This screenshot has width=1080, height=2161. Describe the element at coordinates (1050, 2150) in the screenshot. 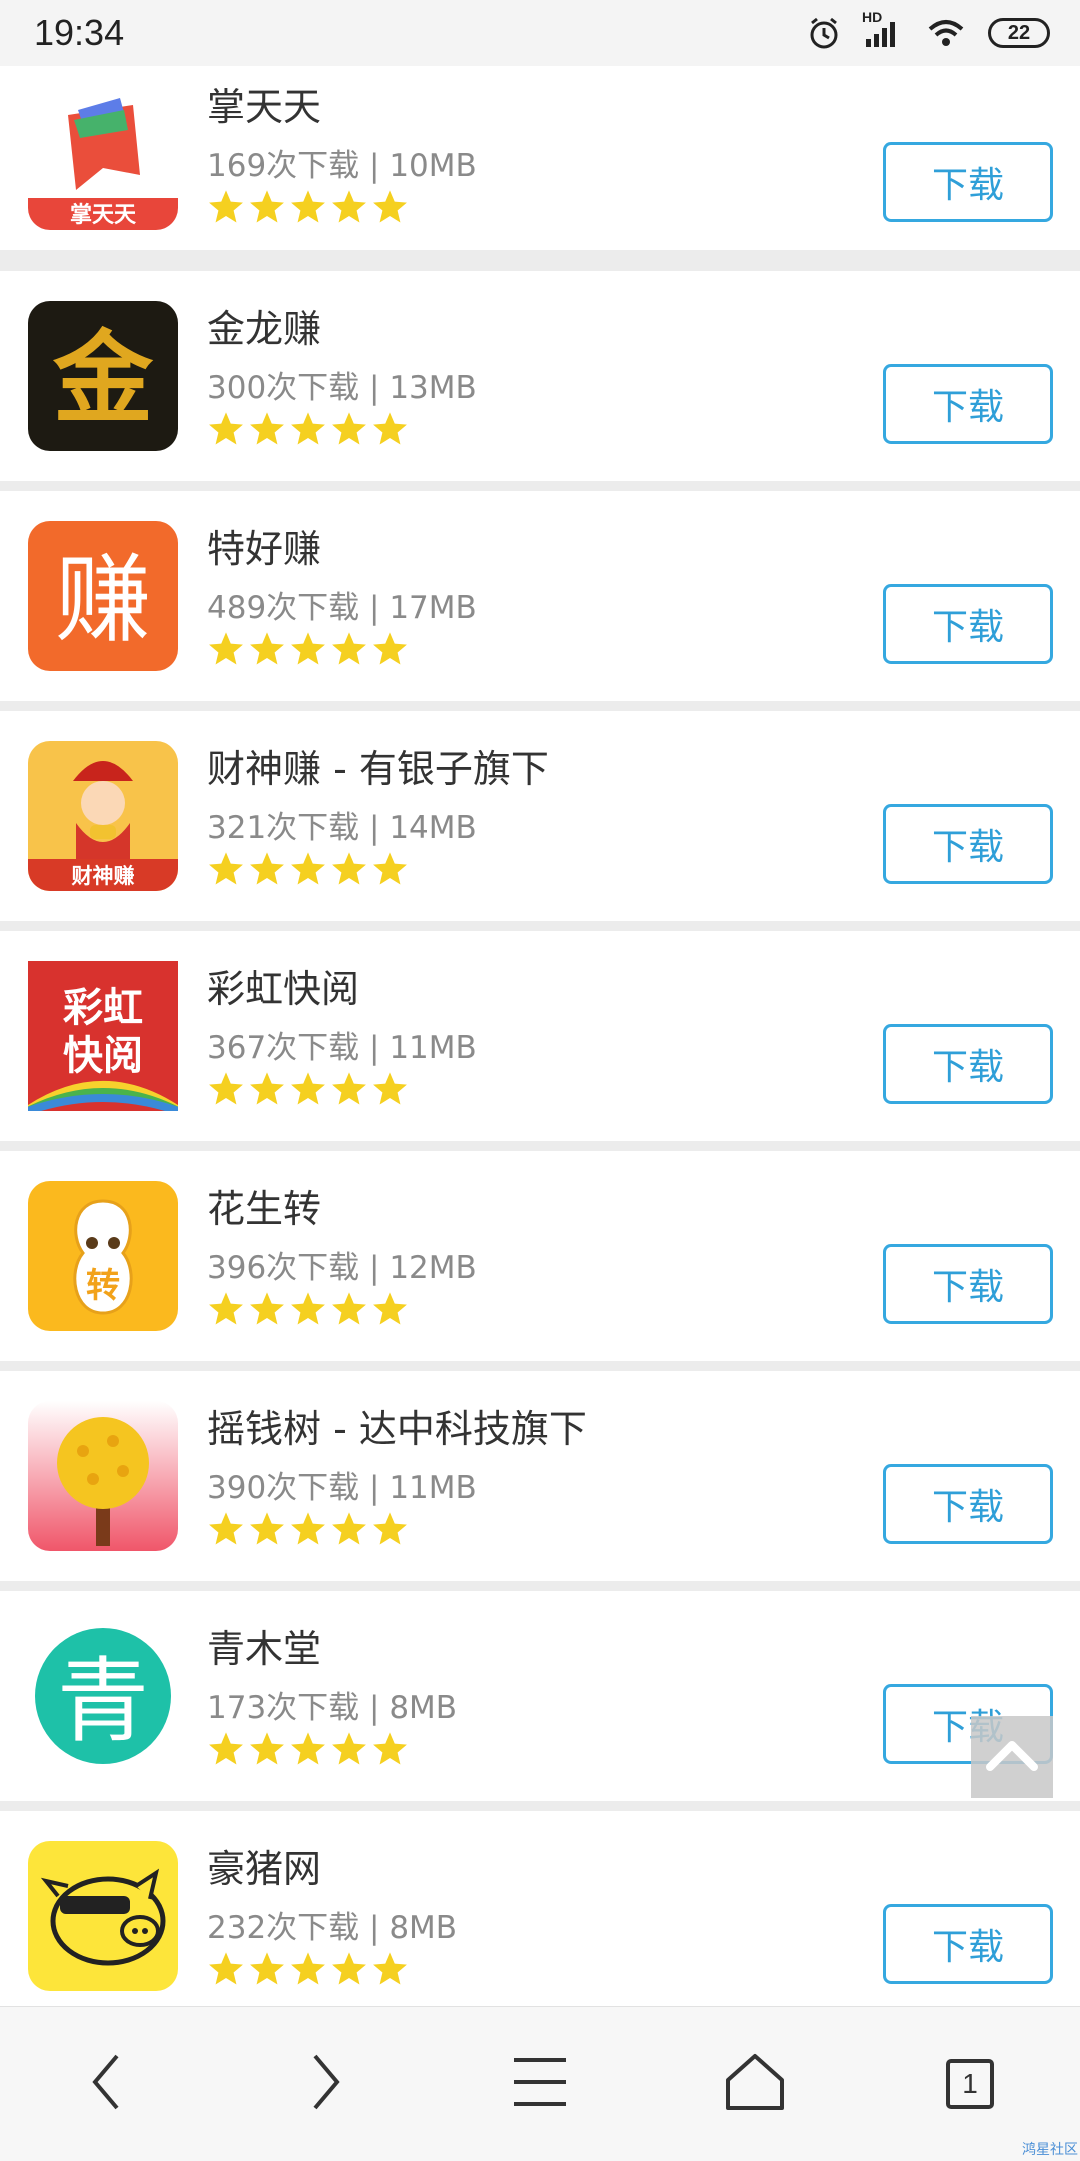

I see `watermark: 鸿星社区` at that location.